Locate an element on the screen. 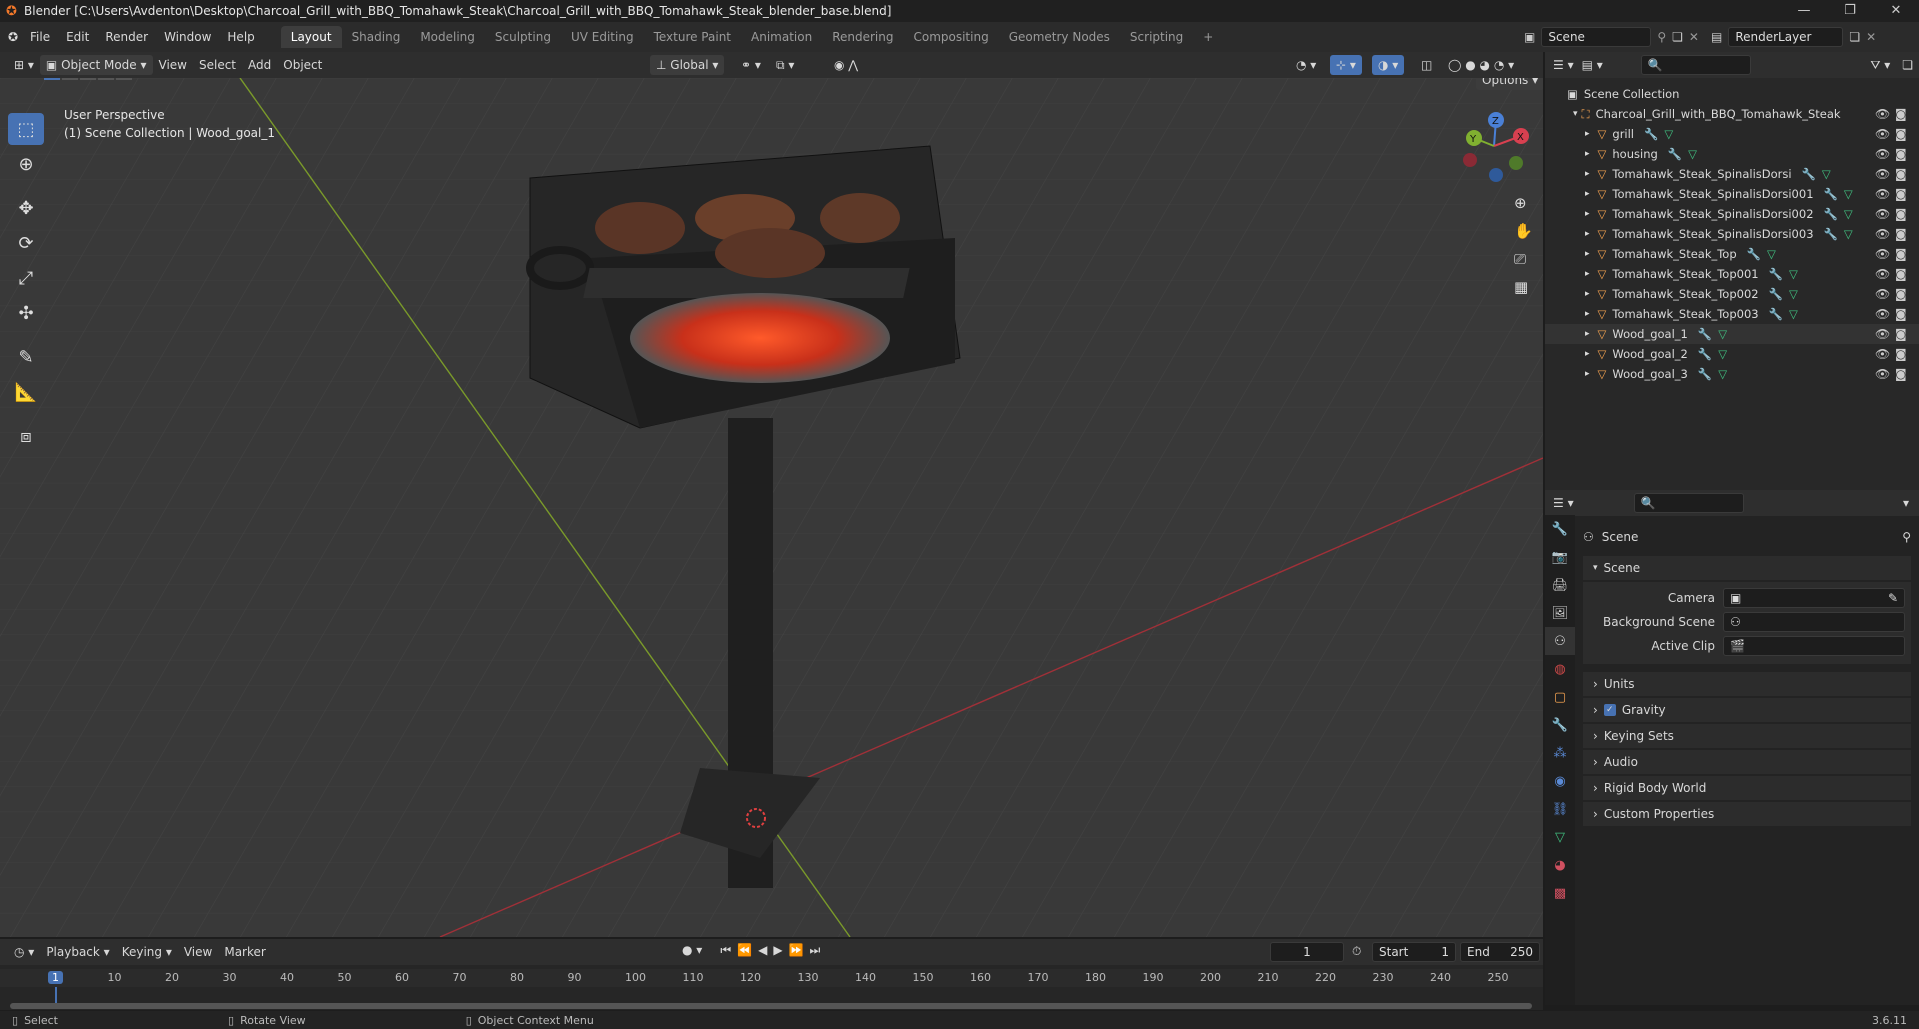 This screenshot has height=1029, width=1919. tab-sculpting: Sculpting is located at coordinates (523, 37).